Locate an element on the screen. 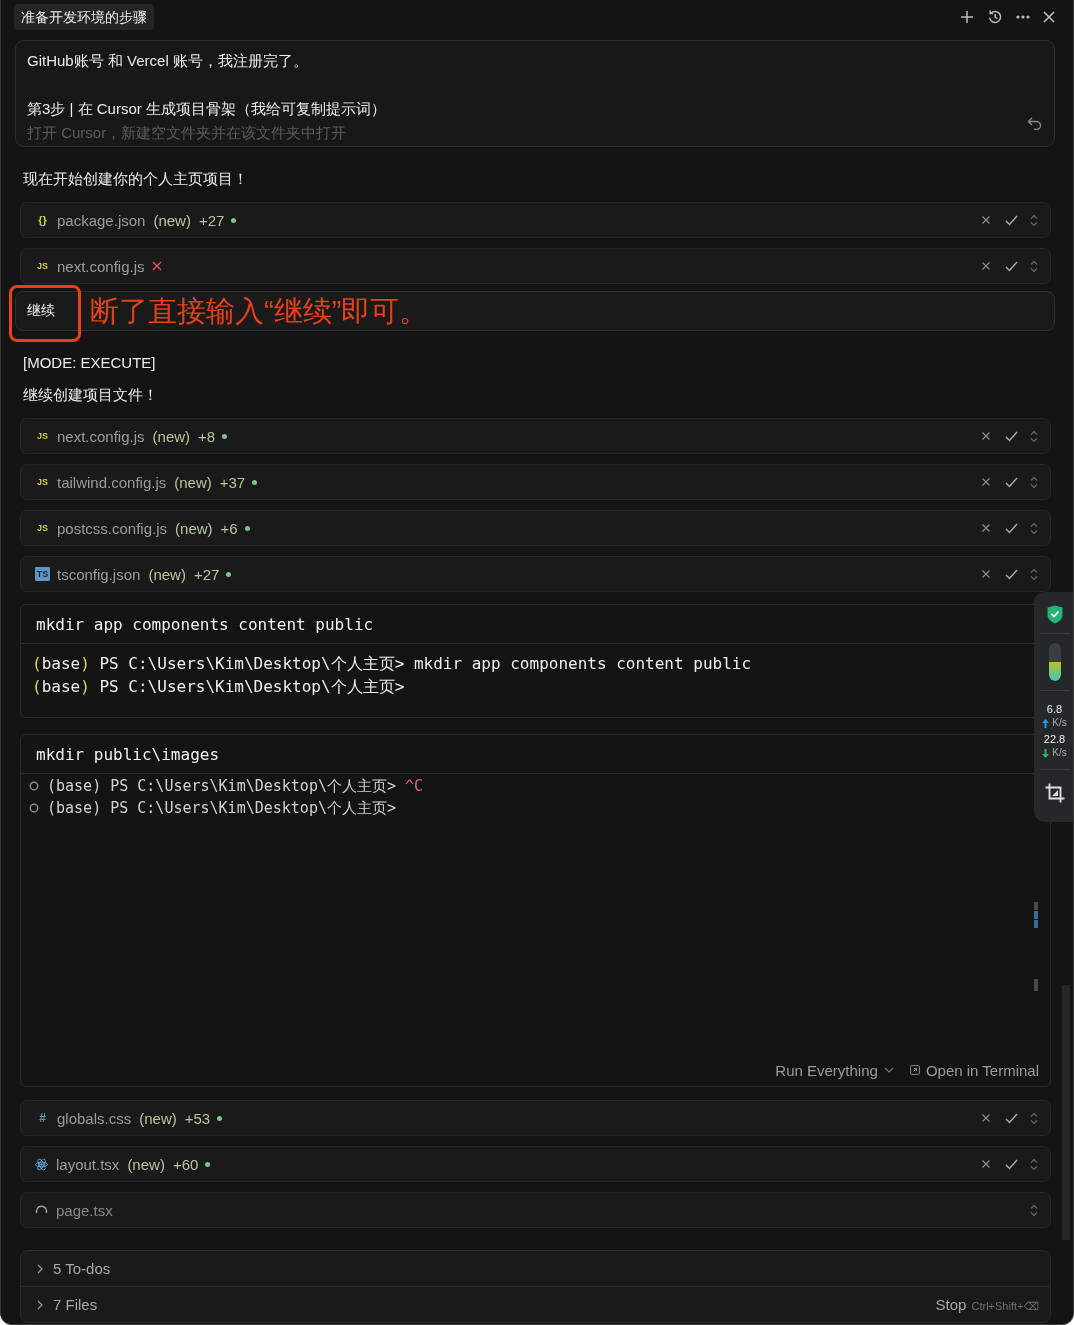 The height and width of the screenshot is (1325, 1074). open-external-icon is located at coordinates (914, 1070).